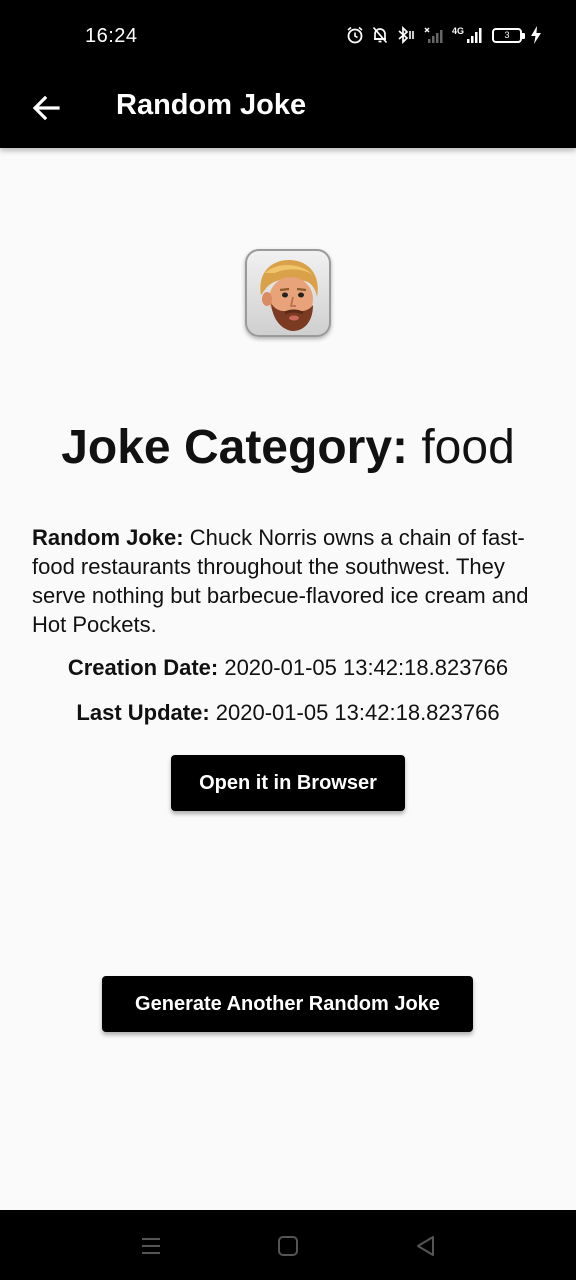 This screenshot has width=576, height=1280. I want to click on creation-date-label: Creation Date:, so click(143, 667).